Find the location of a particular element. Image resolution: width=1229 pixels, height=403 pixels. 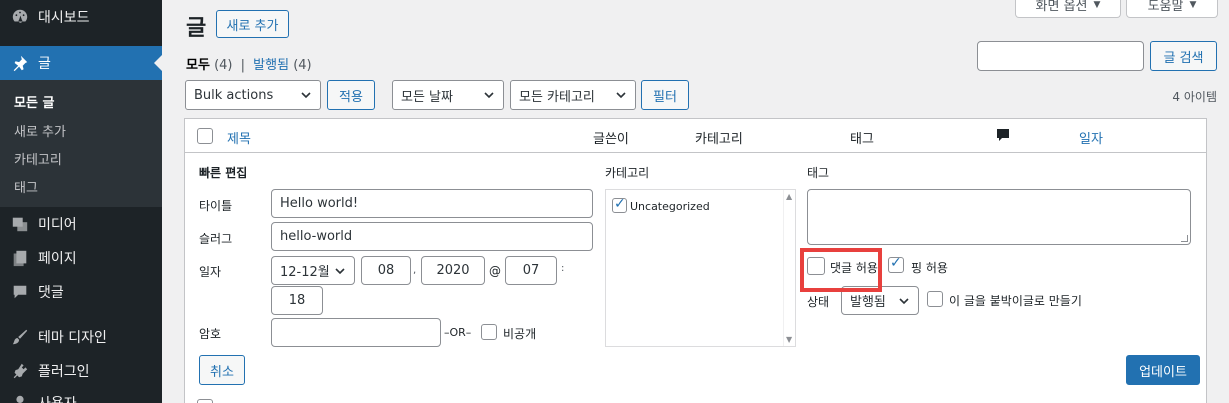

sidebar-label-comments: 댓글 is located at coordinates (51, 293).